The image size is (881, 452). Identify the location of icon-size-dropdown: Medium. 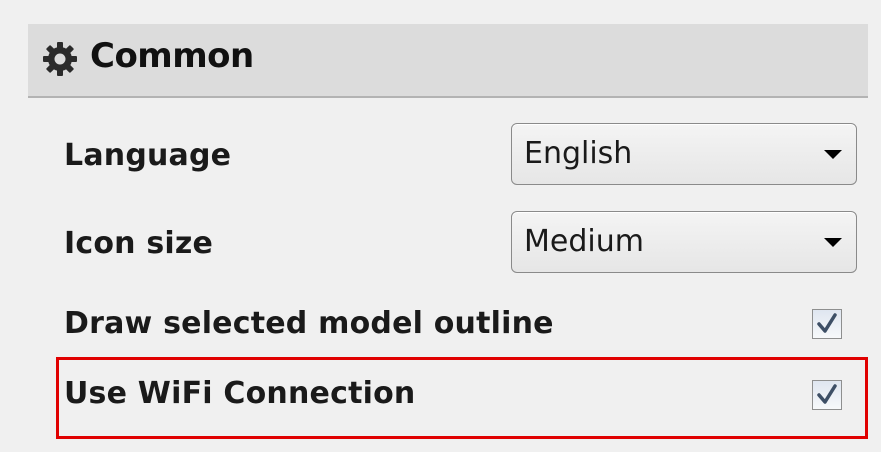
(684, 242).